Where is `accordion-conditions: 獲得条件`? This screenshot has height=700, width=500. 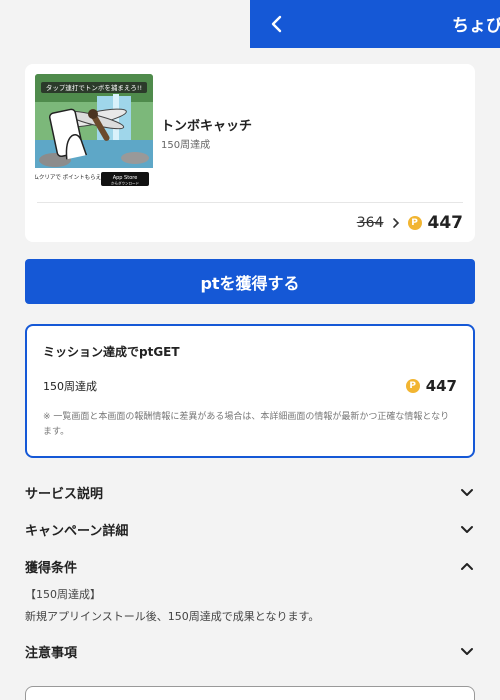
accordion-conditions: 獲得条件 is located at coordinates (250, 566).